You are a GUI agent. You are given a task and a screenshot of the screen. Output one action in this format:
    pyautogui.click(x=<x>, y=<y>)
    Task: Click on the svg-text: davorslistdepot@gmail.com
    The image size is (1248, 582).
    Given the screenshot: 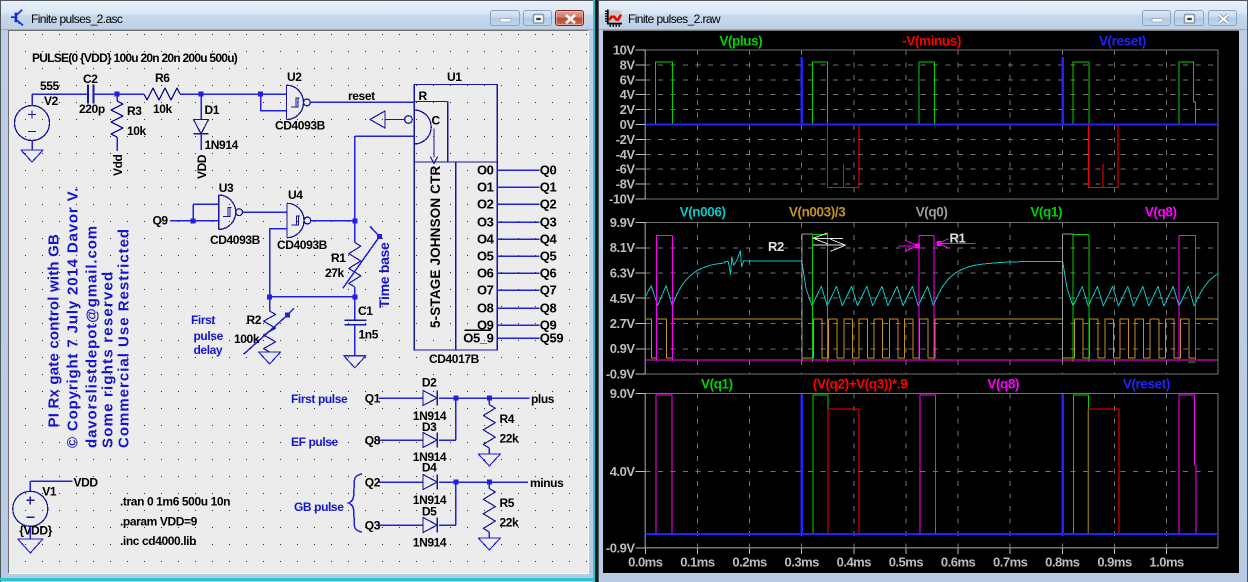 What is the action you would take?
    pyautogui.click(x=92, y=336)
    